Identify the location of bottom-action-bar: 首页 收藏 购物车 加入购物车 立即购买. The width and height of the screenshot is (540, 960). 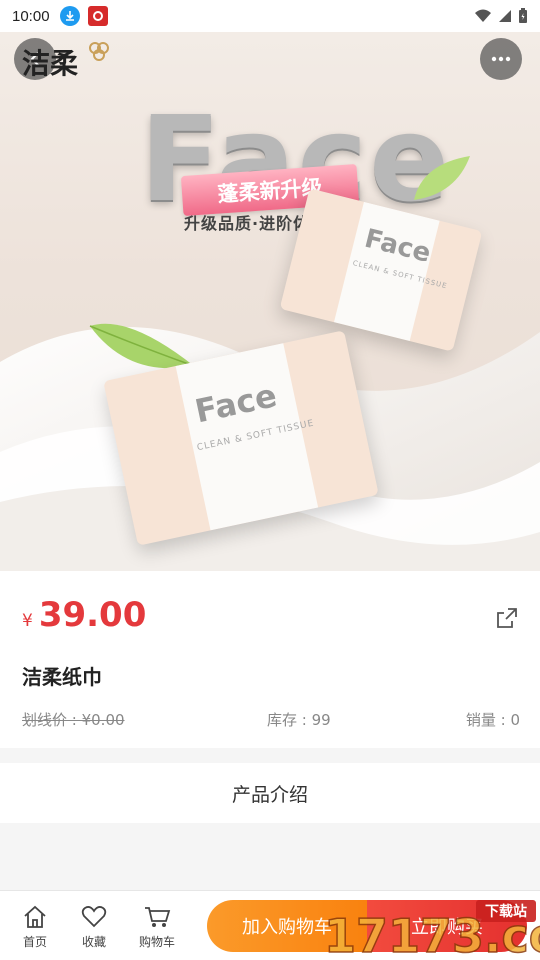
(270, 925).